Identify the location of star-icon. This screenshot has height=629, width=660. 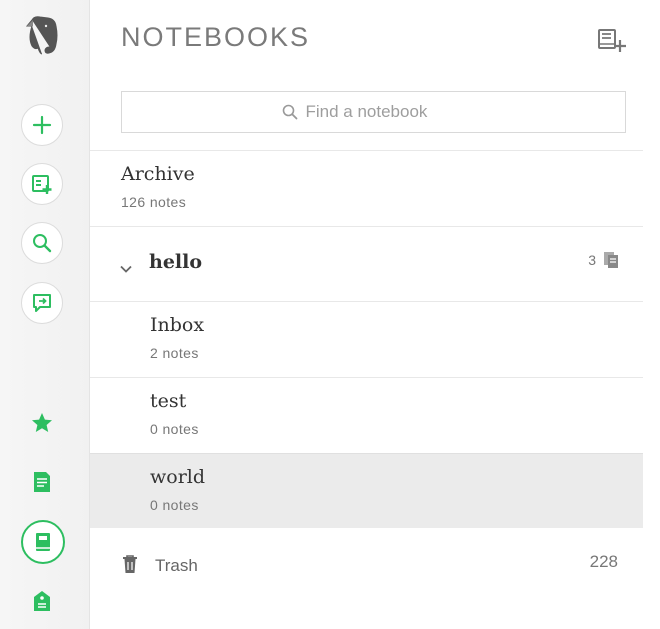
(42, 422).